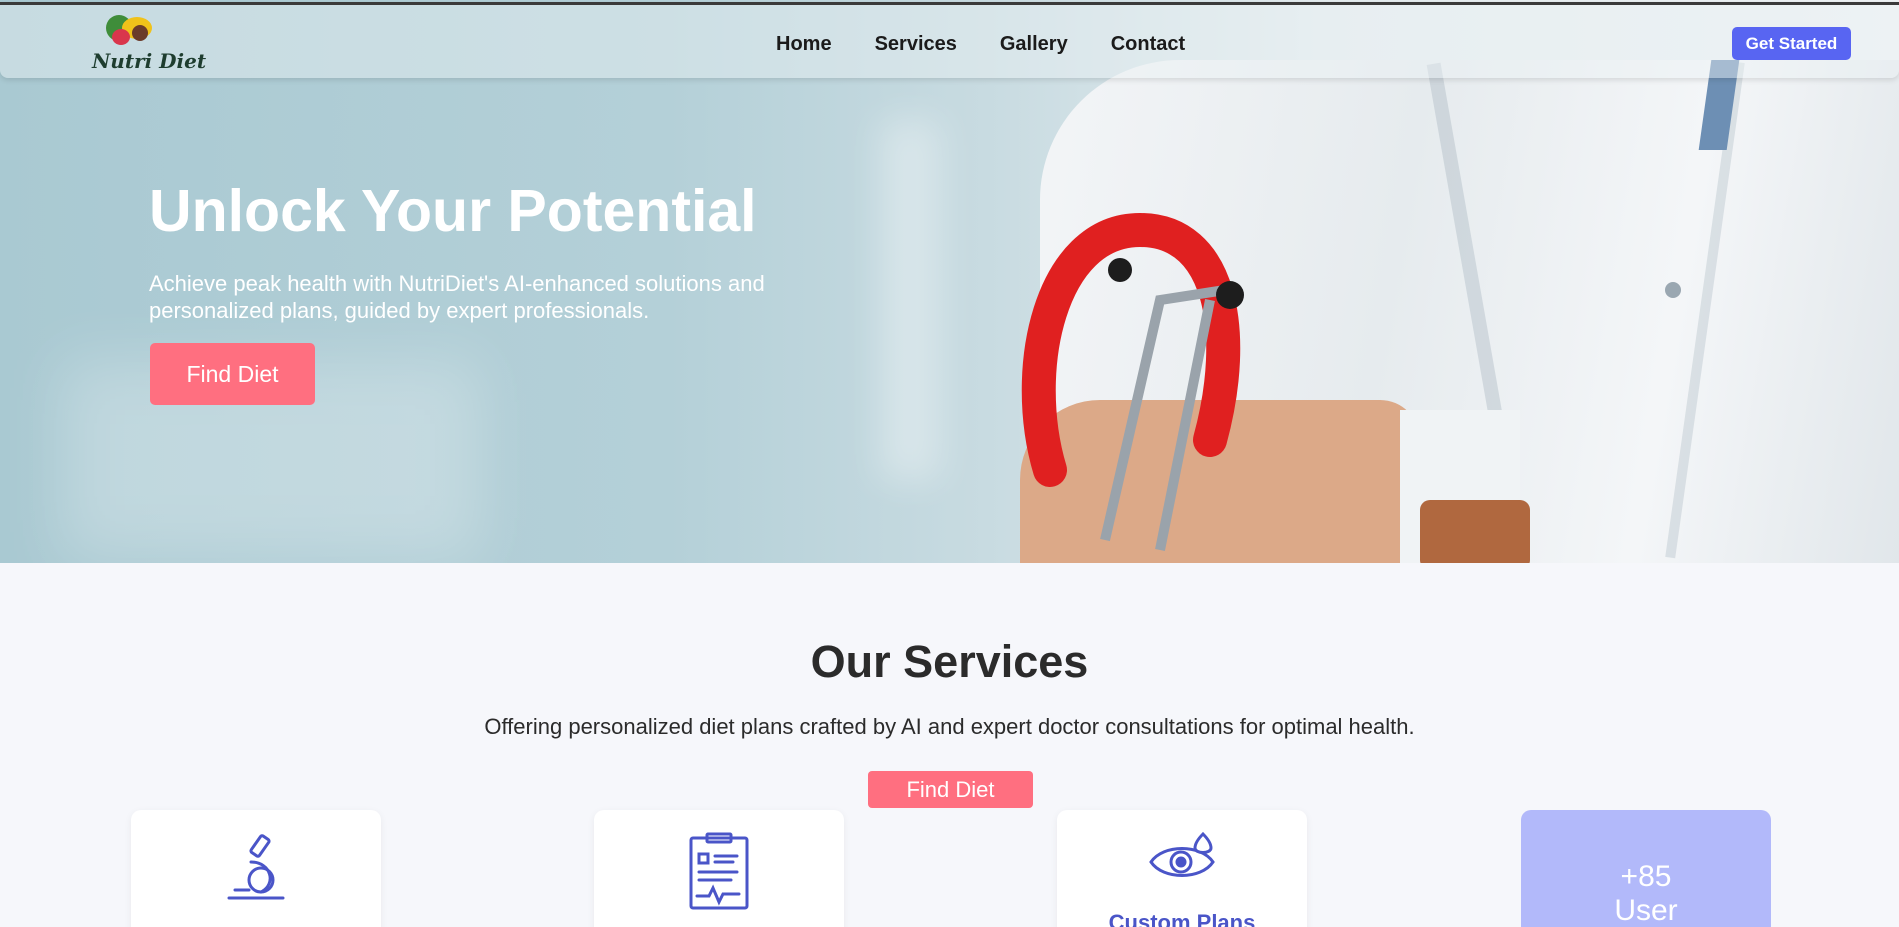 The height and width of the screenshot is (927, 1899). What do you see at coordinates (1475, 531) in the screenshot?
I see `hero-image-watch` at bounding box center [1475, 531].